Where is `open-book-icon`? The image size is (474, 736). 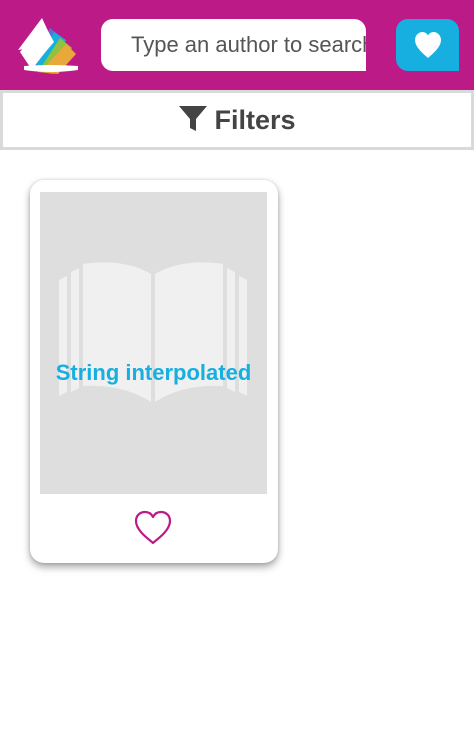 open-book-icon is located at coordinates (153, 332).